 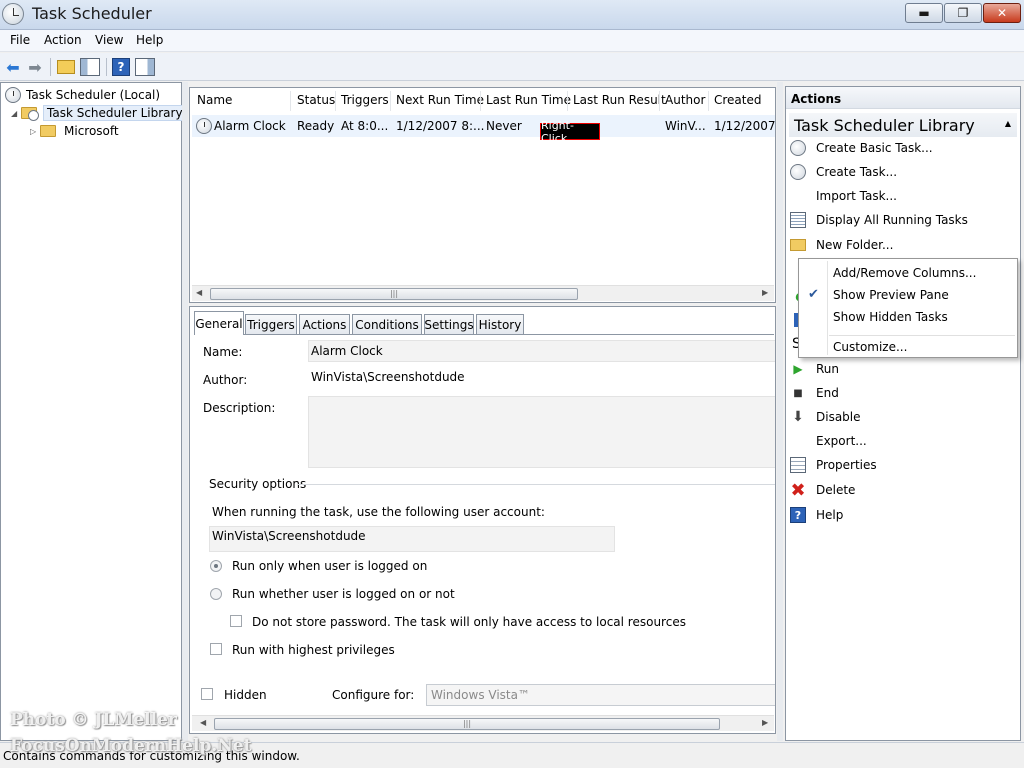 I want to click on folder-up-icon, so click(x=66, y=67).